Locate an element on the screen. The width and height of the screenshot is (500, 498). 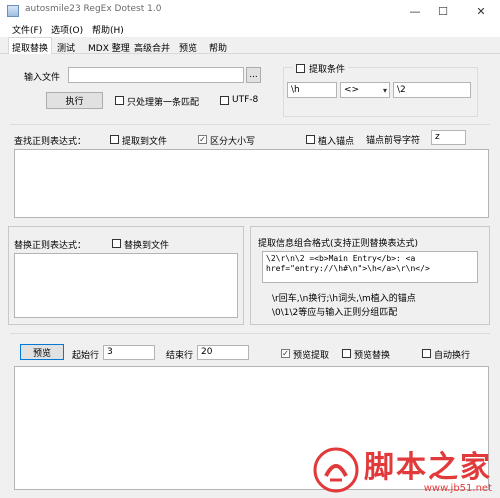
embed-anchor-label: 植入锚点 is located at coordinates (336, 142).